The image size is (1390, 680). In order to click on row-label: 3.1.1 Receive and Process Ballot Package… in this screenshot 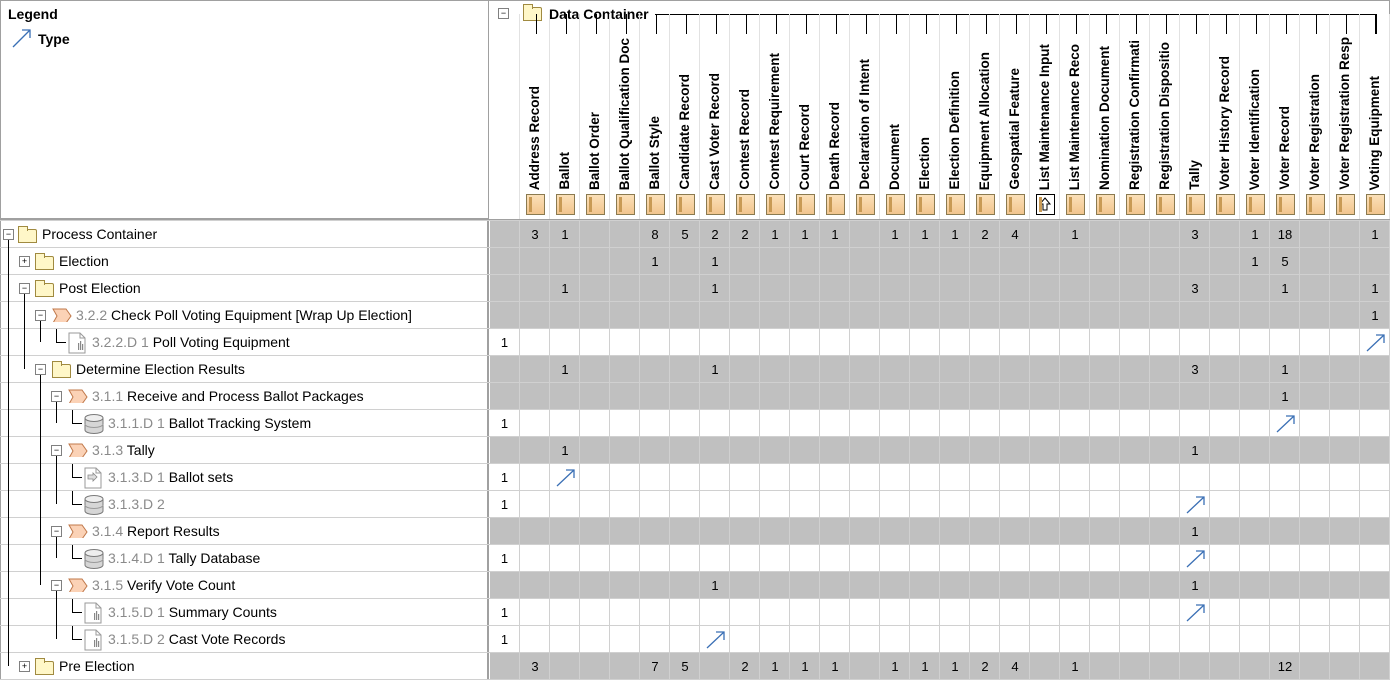, I will do `click(228, 396)`.